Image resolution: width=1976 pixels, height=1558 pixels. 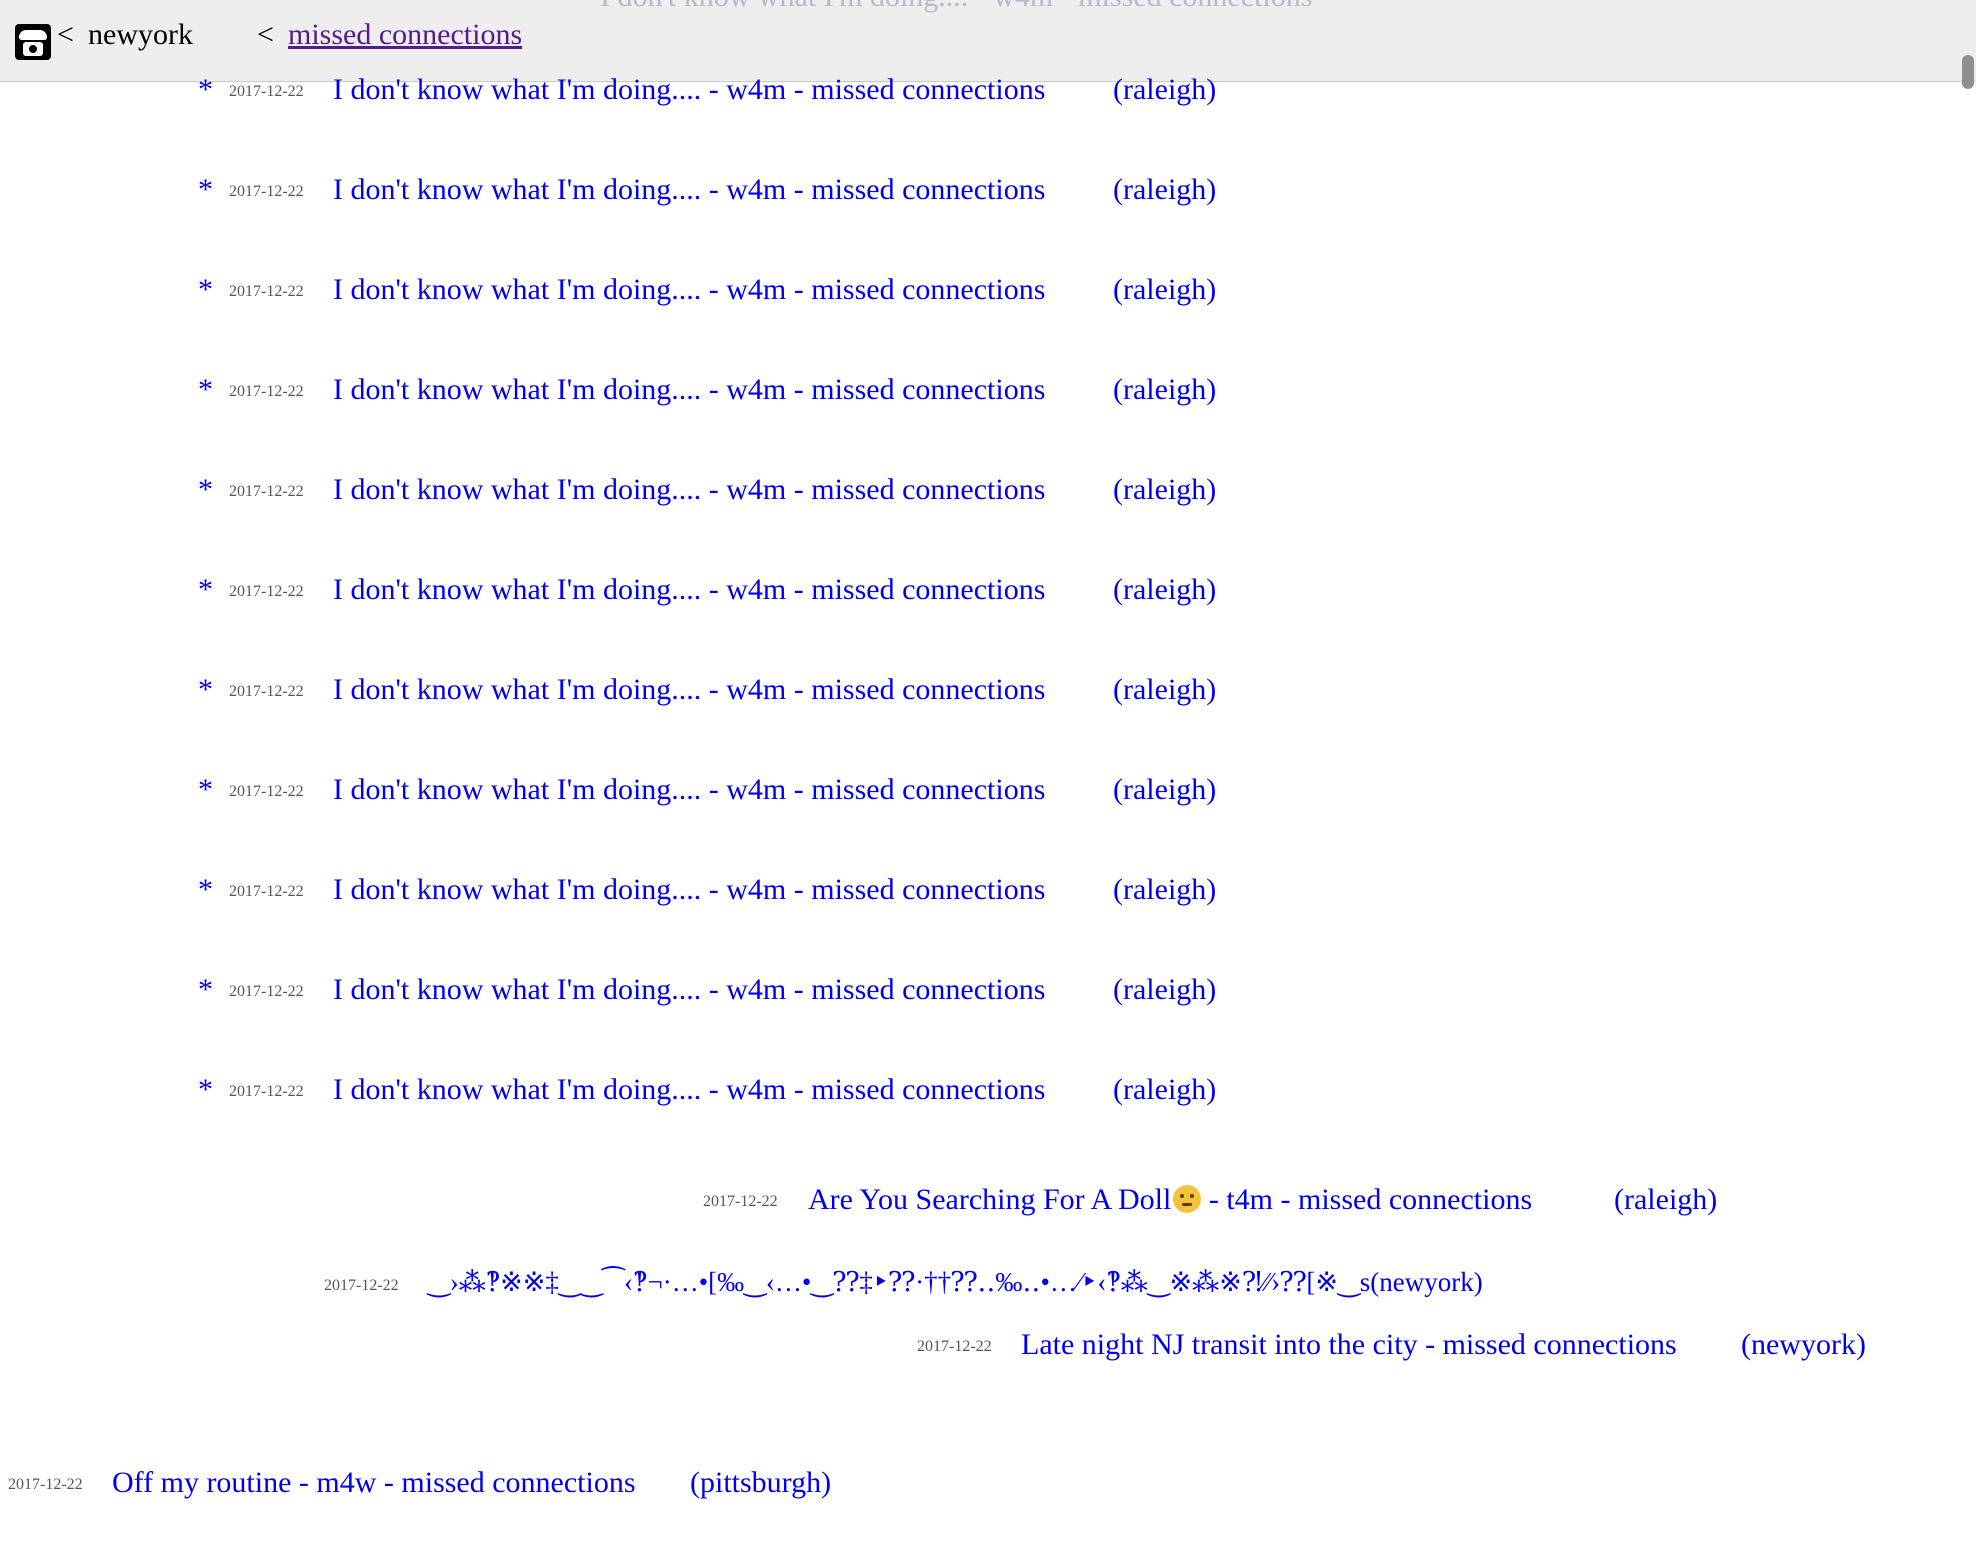 What do you see at coordinates (990, 1199) in the screenshot?
I see `post-title-text: Are You Searching For A Doll` at bounding box center [990, 1199].